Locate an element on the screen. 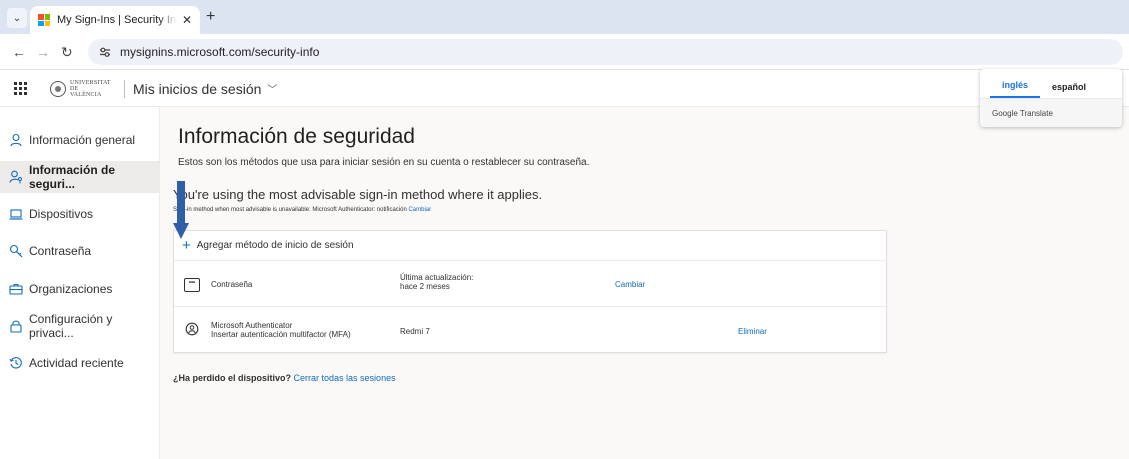 This screenshot has width=1129, height=459. university-logo: UNIVERSITAT DE VALÈNCIA is located at coordinates (80, 89).